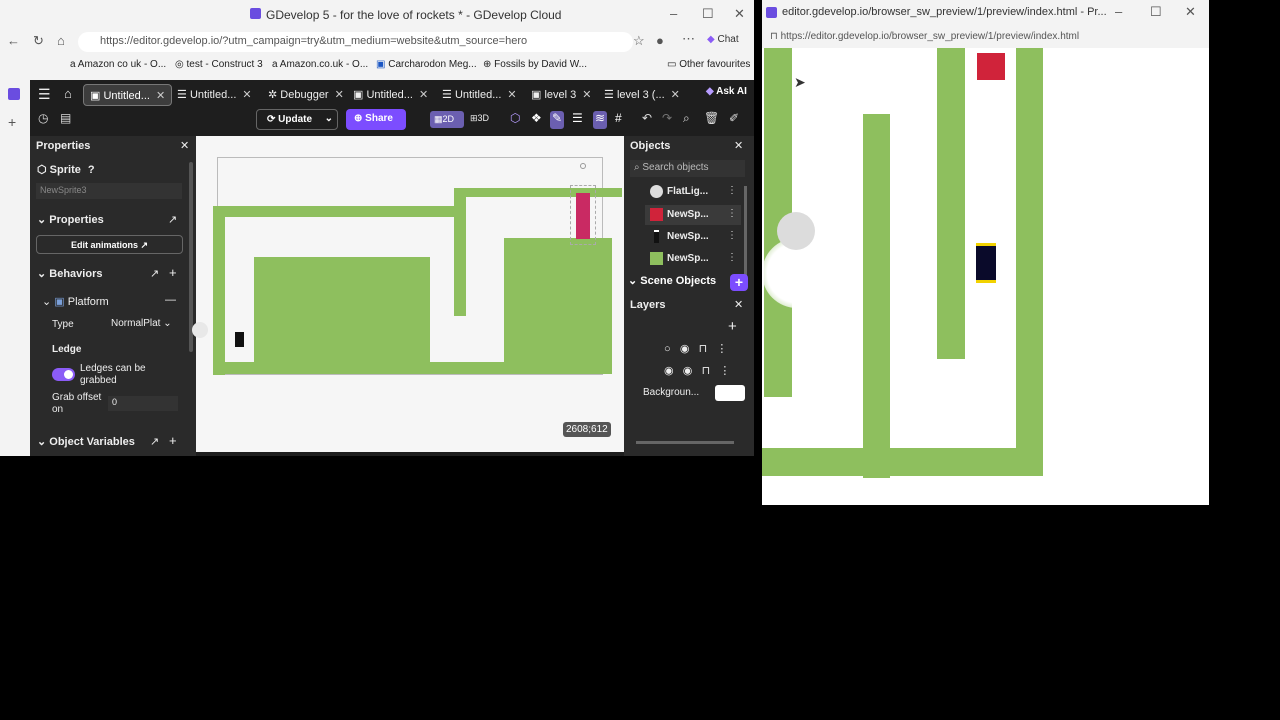 The width and height of the screenshot is (1280, 720). I want to click on properties-section-toggle: ⌄ Properties, so click(70, 219).